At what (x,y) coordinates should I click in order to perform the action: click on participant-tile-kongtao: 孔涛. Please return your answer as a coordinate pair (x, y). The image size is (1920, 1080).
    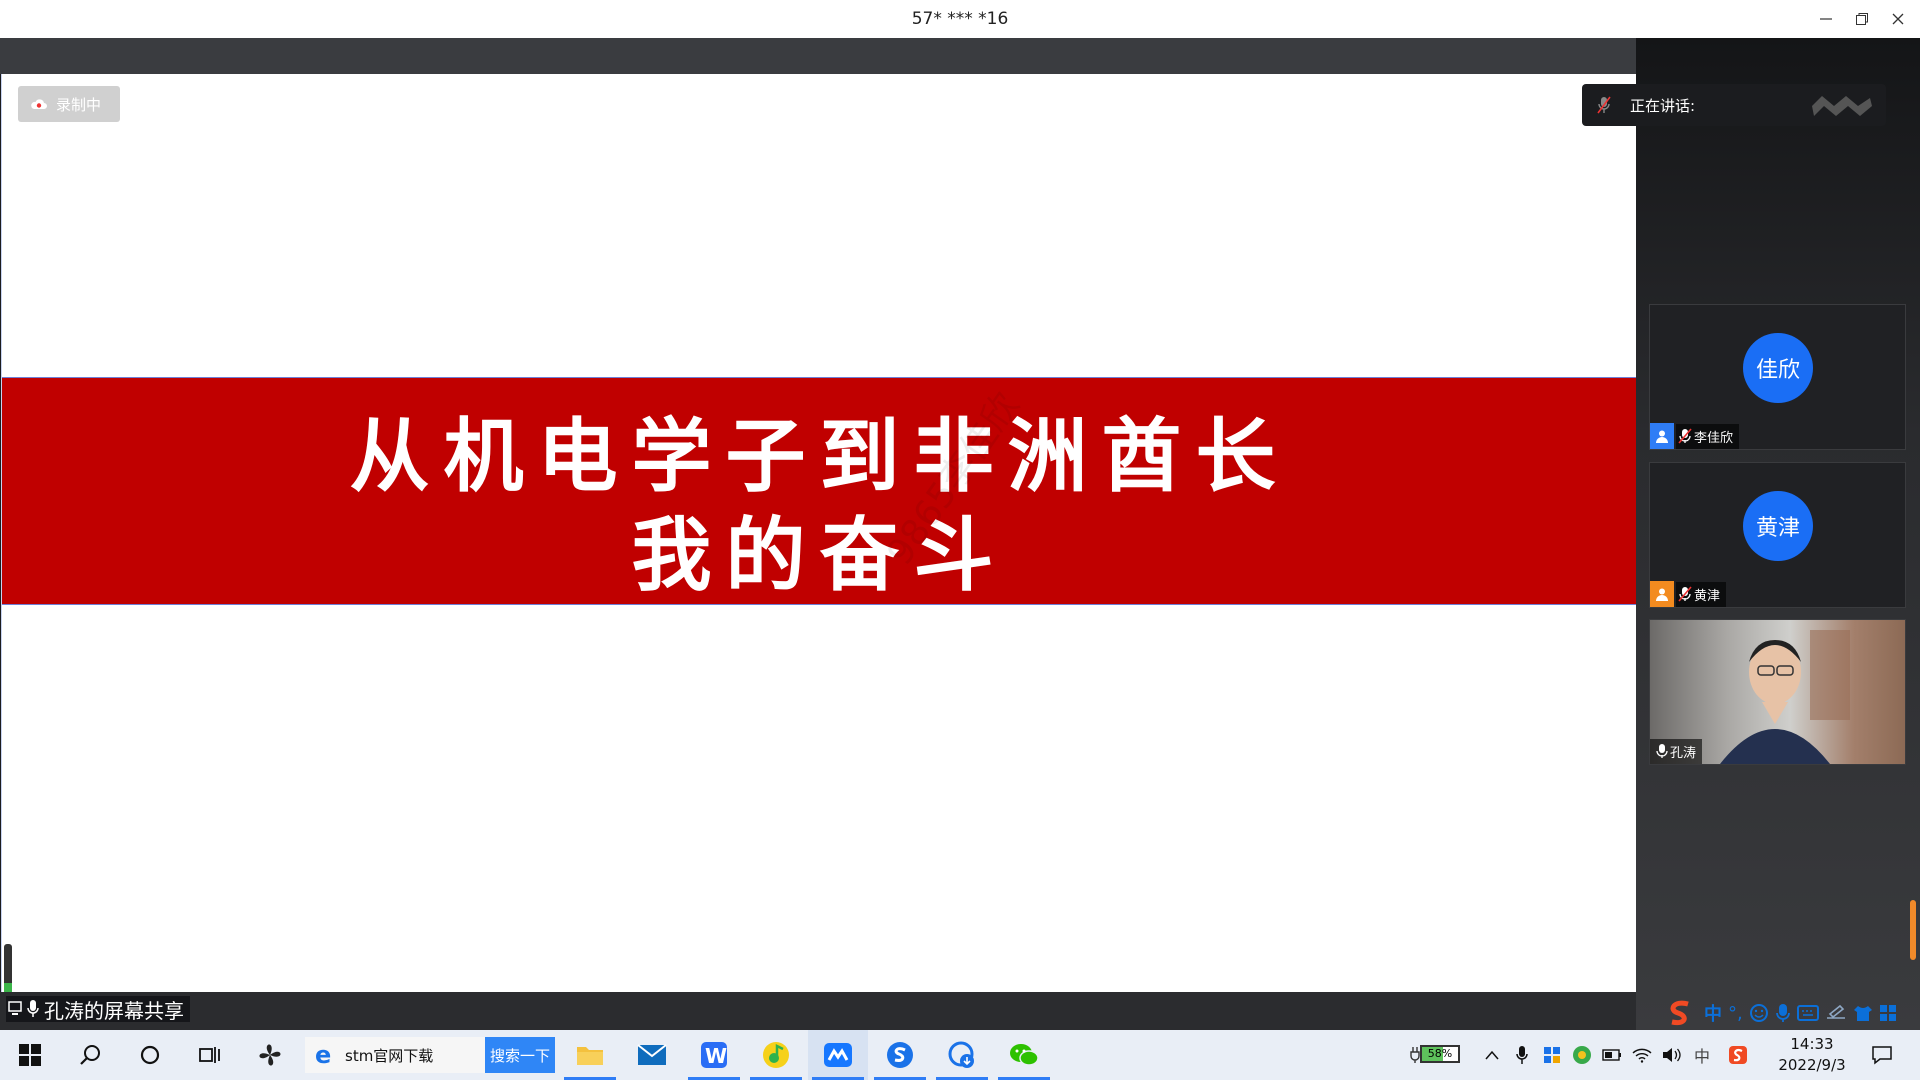
    Looking at the image, I should click on (1777, 692).